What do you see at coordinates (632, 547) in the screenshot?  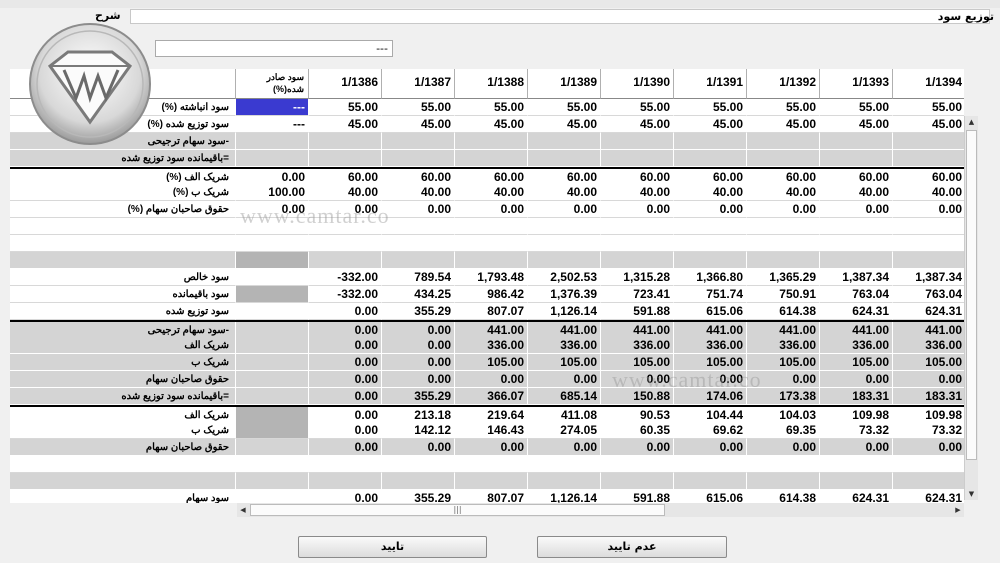 I see `reject-button: عدم تایید` at bounding box center [632, 547].